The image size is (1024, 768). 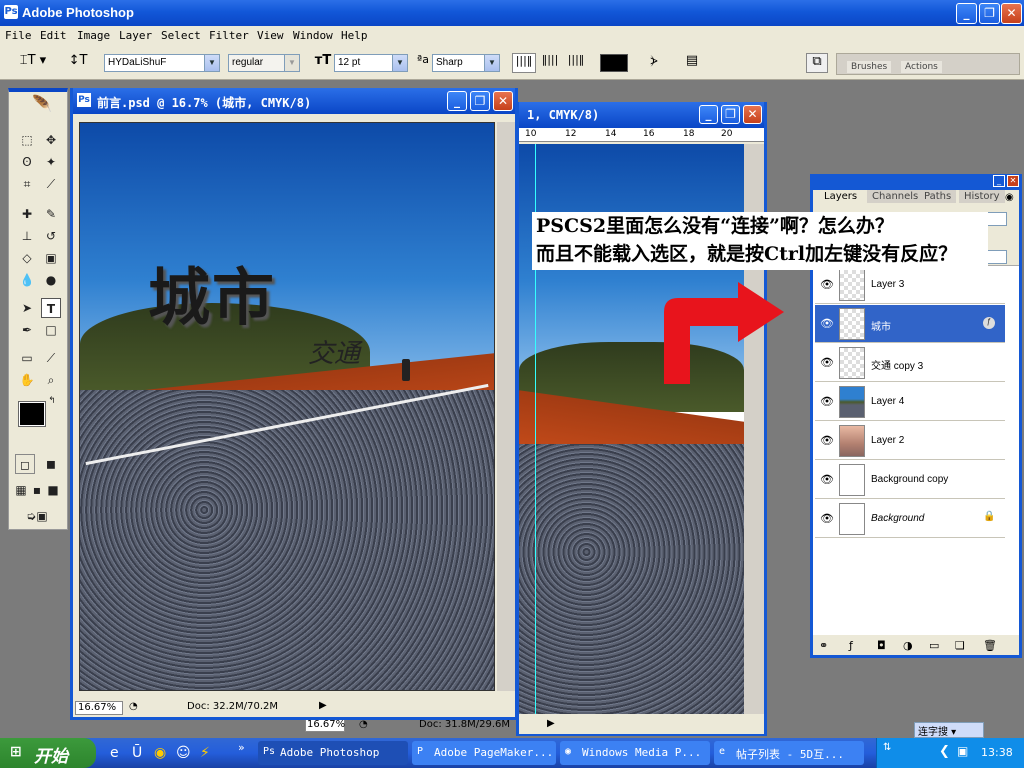 I want to click on blur-tool-icon: 💧, so click(x=27, y=280).